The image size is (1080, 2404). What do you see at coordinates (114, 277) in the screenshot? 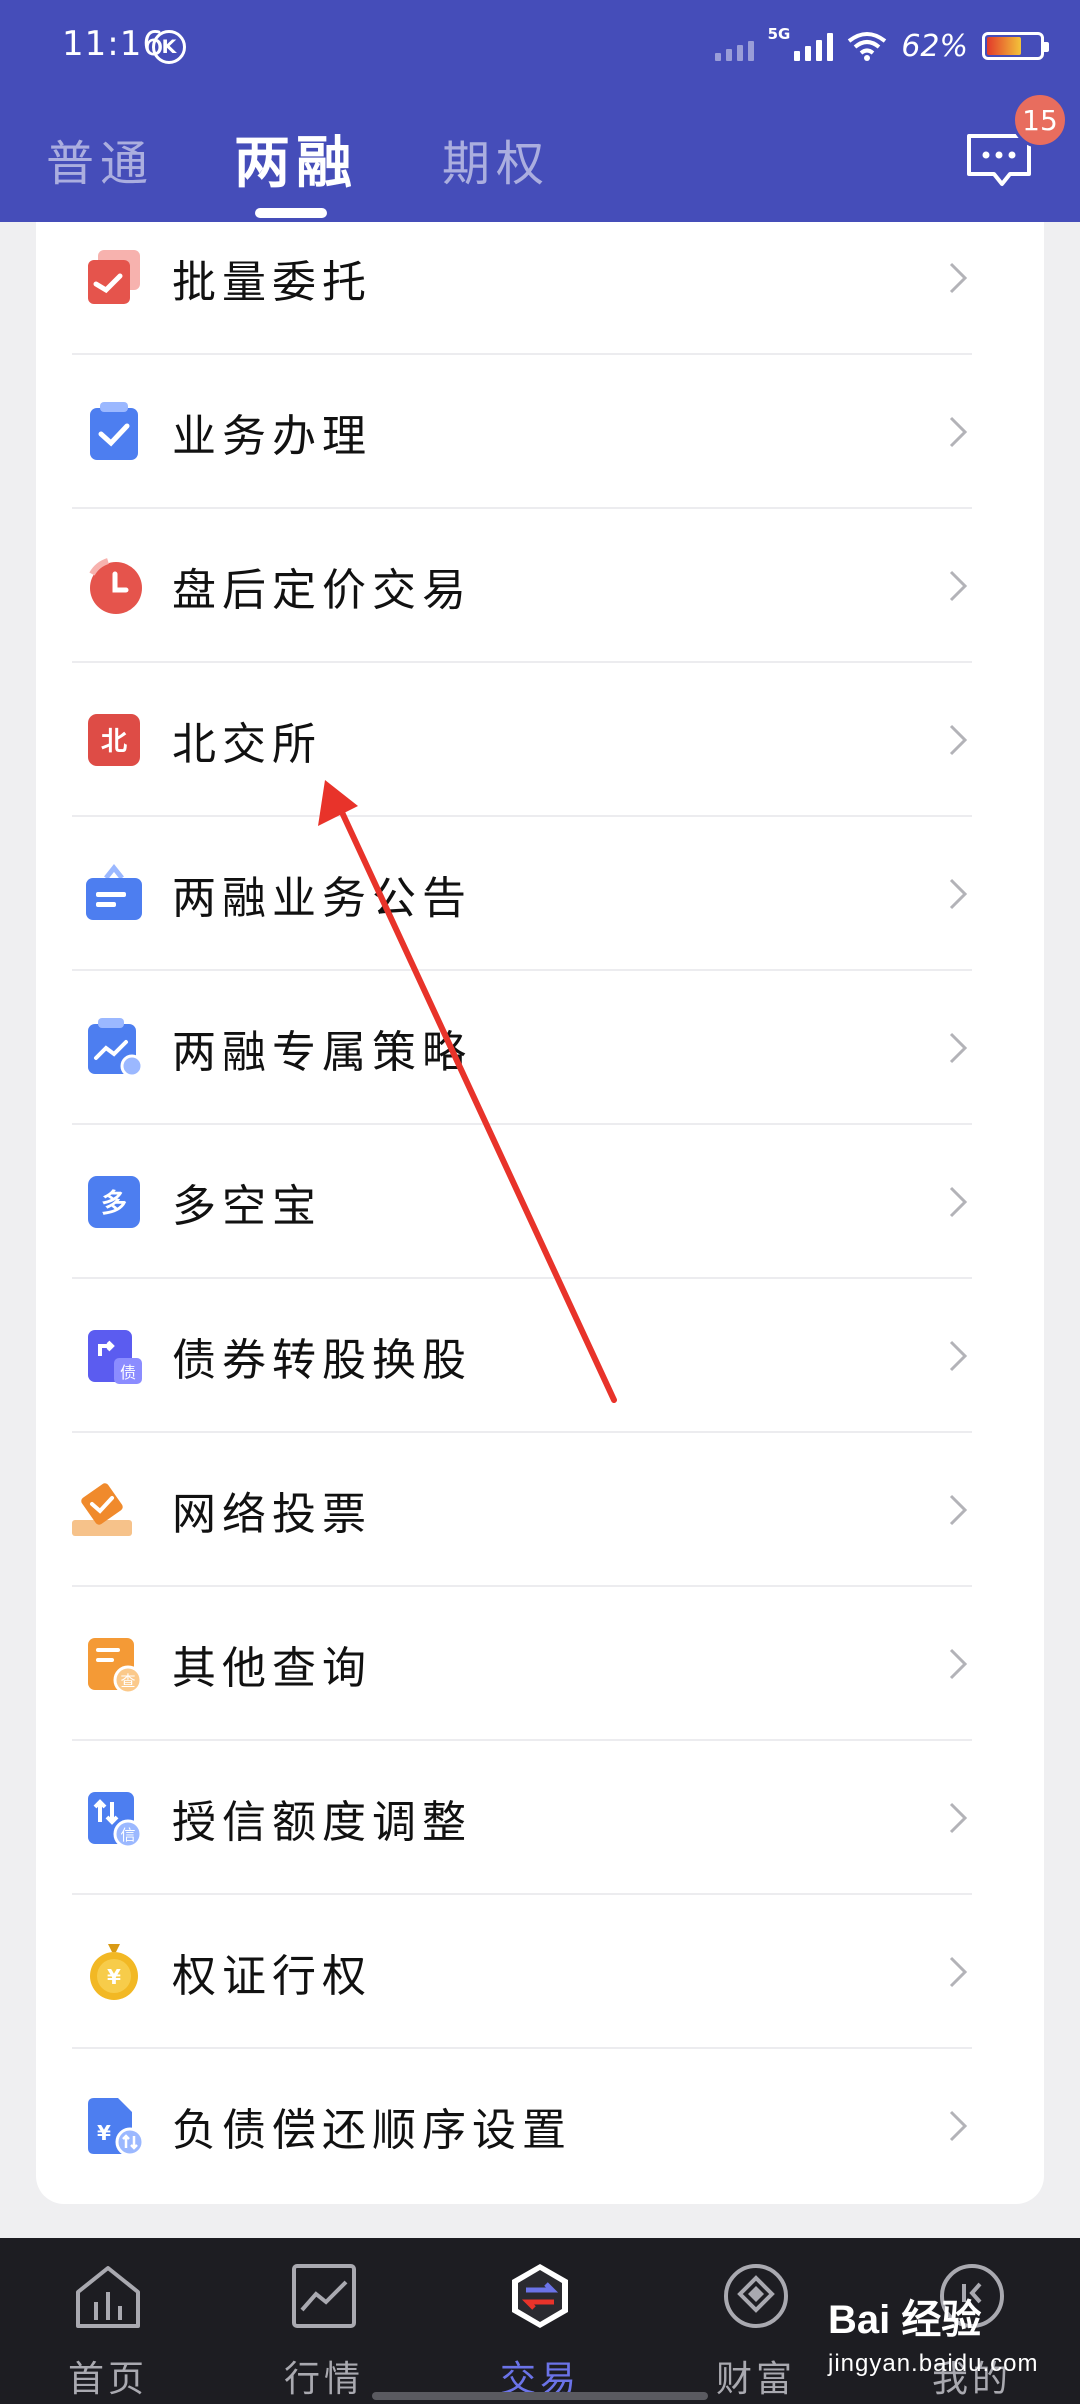
I see `batch-order-icon` at bounding box center [114, 277].